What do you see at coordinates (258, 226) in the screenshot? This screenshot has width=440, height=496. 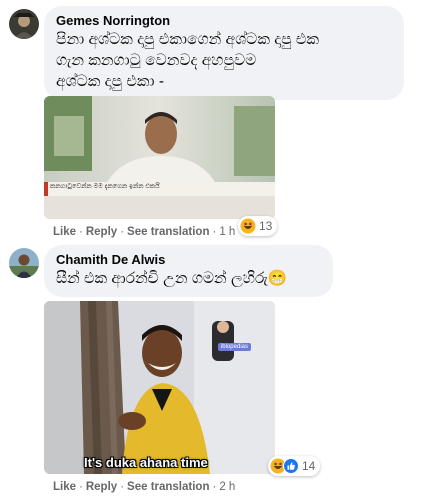 I see `reaction-summary: 13` at bounding box center [258, 226].